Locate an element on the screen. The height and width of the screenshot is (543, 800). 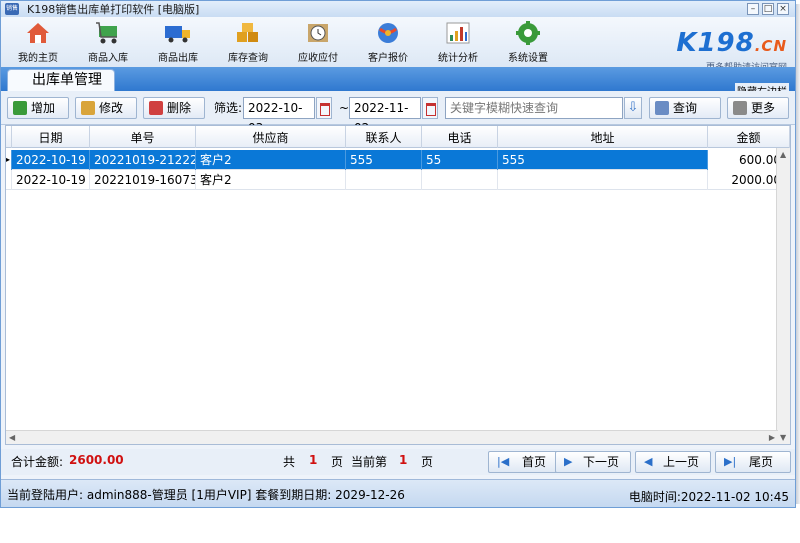
toolbar-receivable-label: 应收应付 is located at coordinates (318, 58).